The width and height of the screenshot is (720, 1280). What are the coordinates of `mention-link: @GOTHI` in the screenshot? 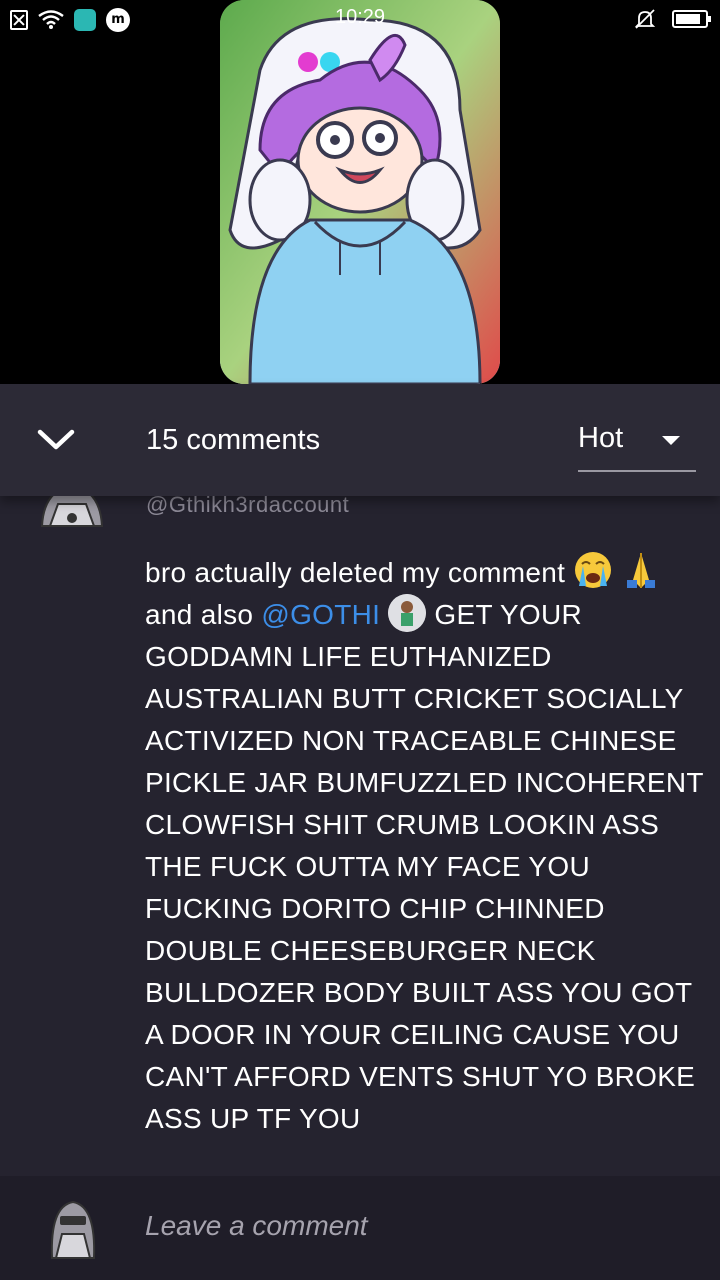 It's located at (320, 614).